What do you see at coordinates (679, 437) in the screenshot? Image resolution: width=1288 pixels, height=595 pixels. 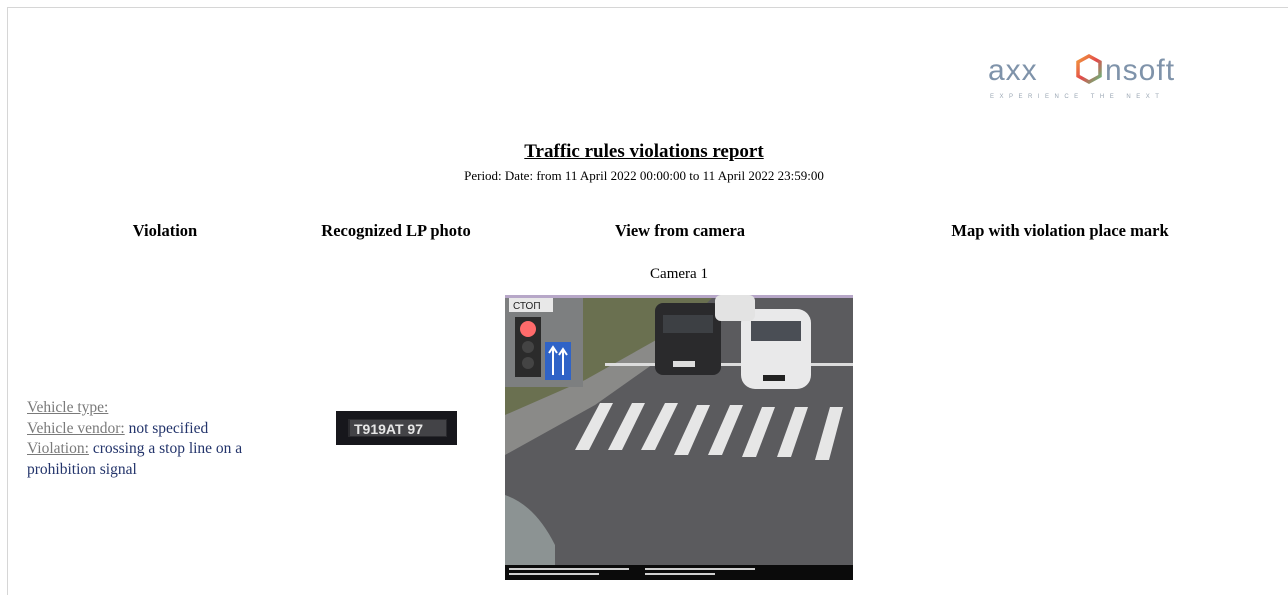 I see `camera-view-photo: СТОП` at bounding box center [679, 437].